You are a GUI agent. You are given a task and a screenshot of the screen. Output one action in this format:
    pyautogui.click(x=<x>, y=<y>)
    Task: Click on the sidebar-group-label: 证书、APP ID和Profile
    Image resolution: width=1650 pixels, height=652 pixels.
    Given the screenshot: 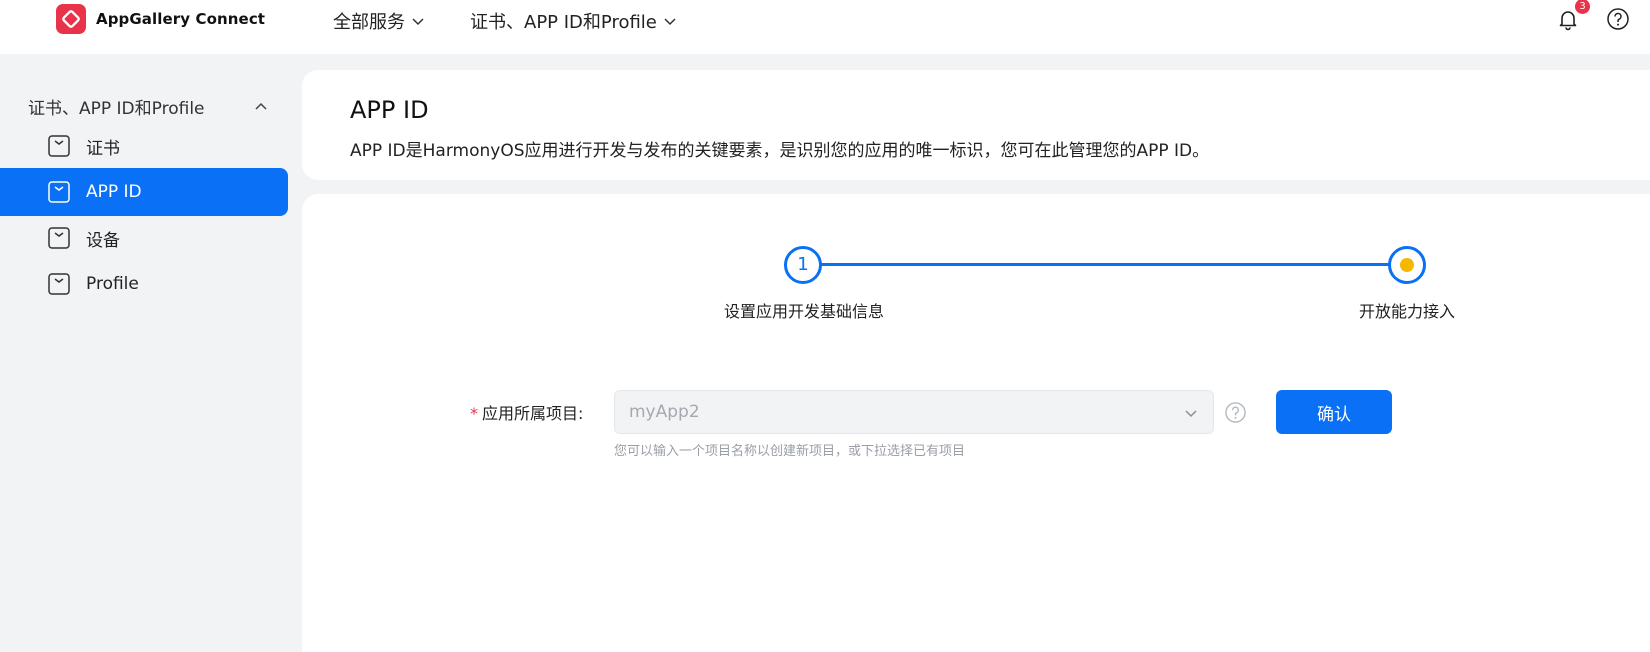 What is the action you would take?
    pyautogui.click(x=116, y=109)
    